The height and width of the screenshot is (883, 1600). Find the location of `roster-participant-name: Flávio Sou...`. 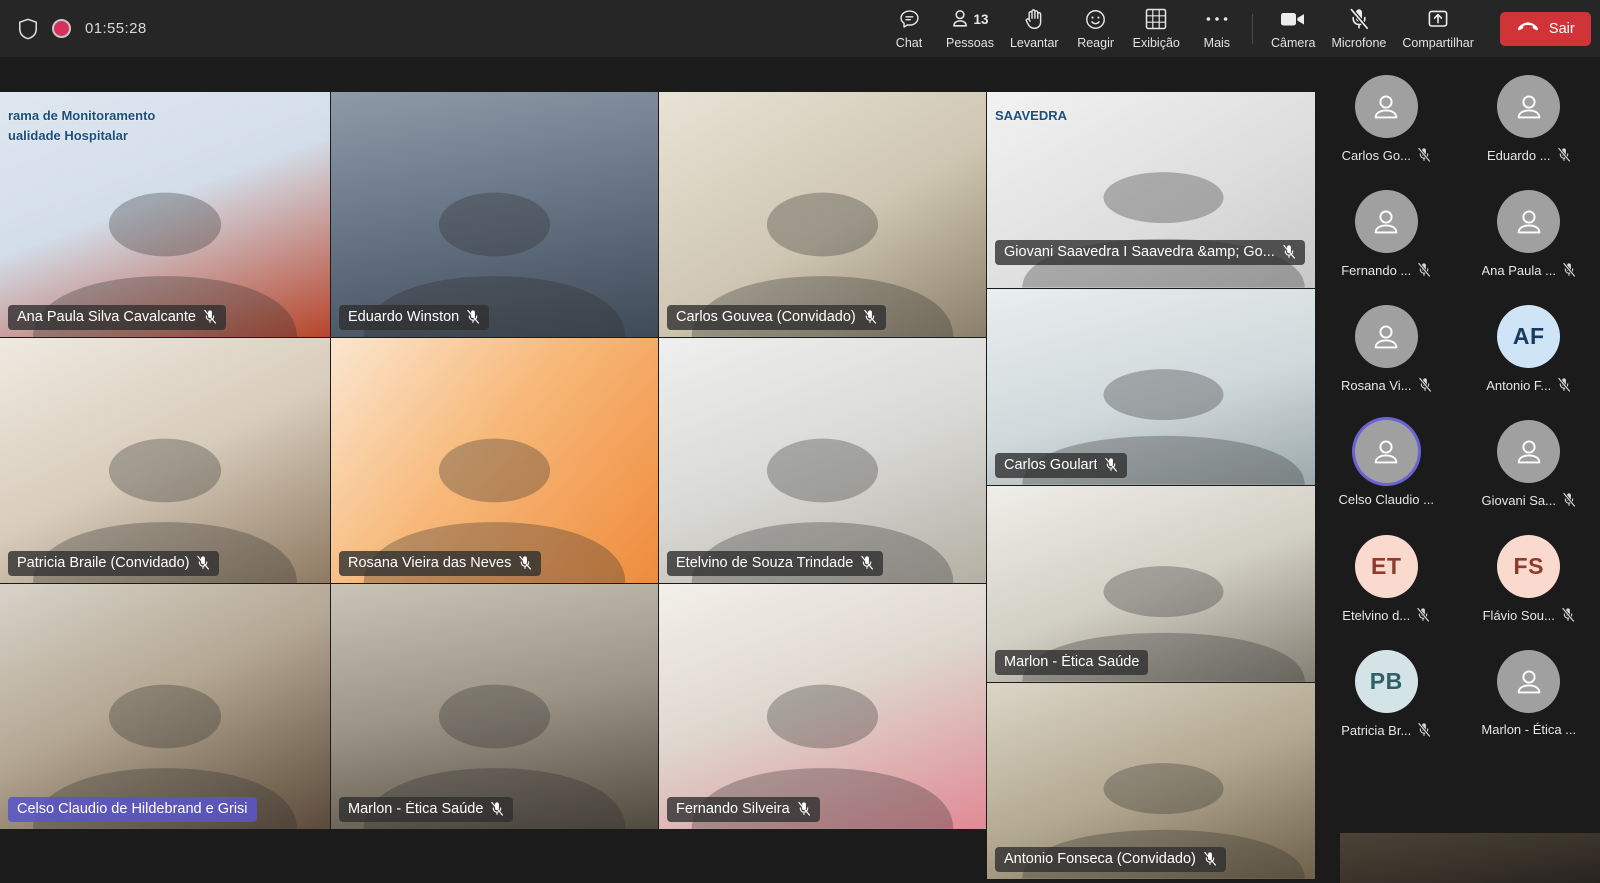

roster-participant-name: Flávio Sou... is located at coordinates (1518, 615).